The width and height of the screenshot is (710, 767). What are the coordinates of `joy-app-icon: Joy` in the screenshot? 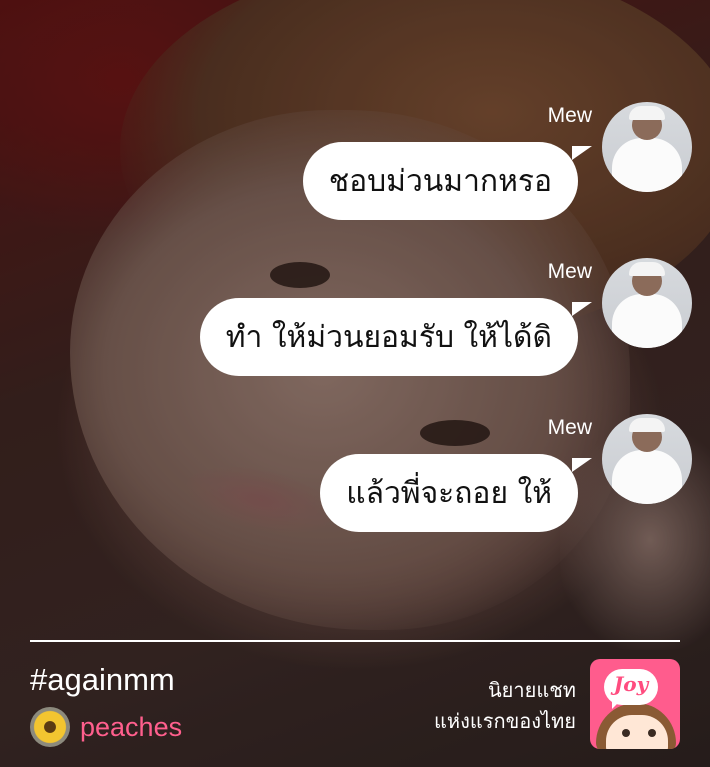 It's located at (635, 704).